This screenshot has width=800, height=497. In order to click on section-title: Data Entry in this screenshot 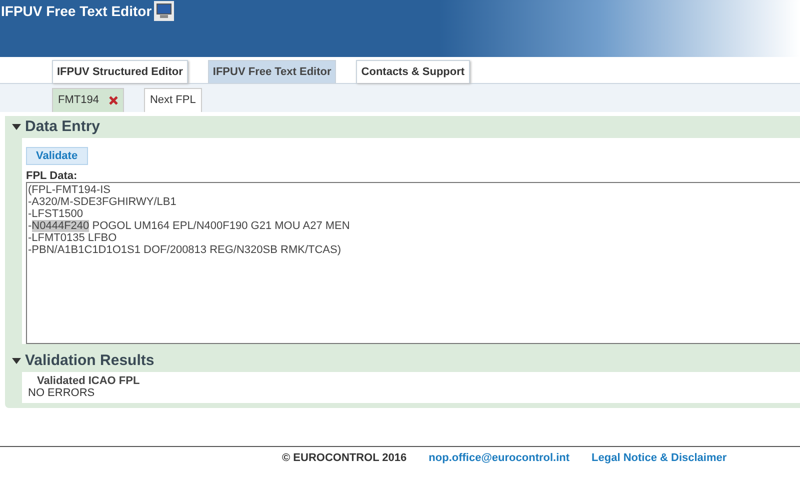, I will do `click(62, 126)`.